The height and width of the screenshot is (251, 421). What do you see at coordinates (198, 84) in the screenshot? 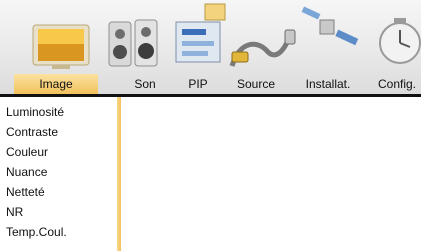
I see `tab-pip: PIP` at bounding box center [198, 84].